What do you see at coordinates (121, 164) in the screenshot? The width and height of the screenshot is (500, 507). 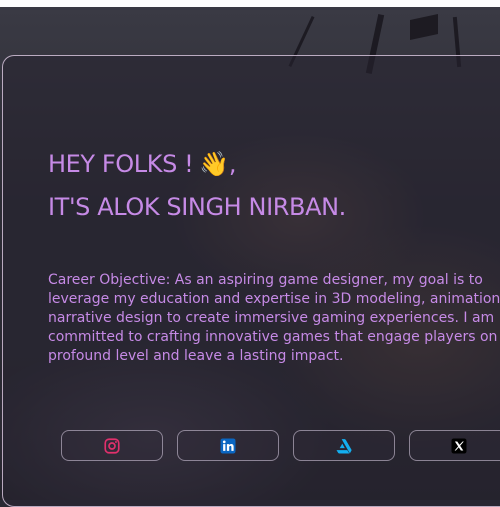 I see `greeting-text: HEY FOLKS !` at bounding box center [121, 164].